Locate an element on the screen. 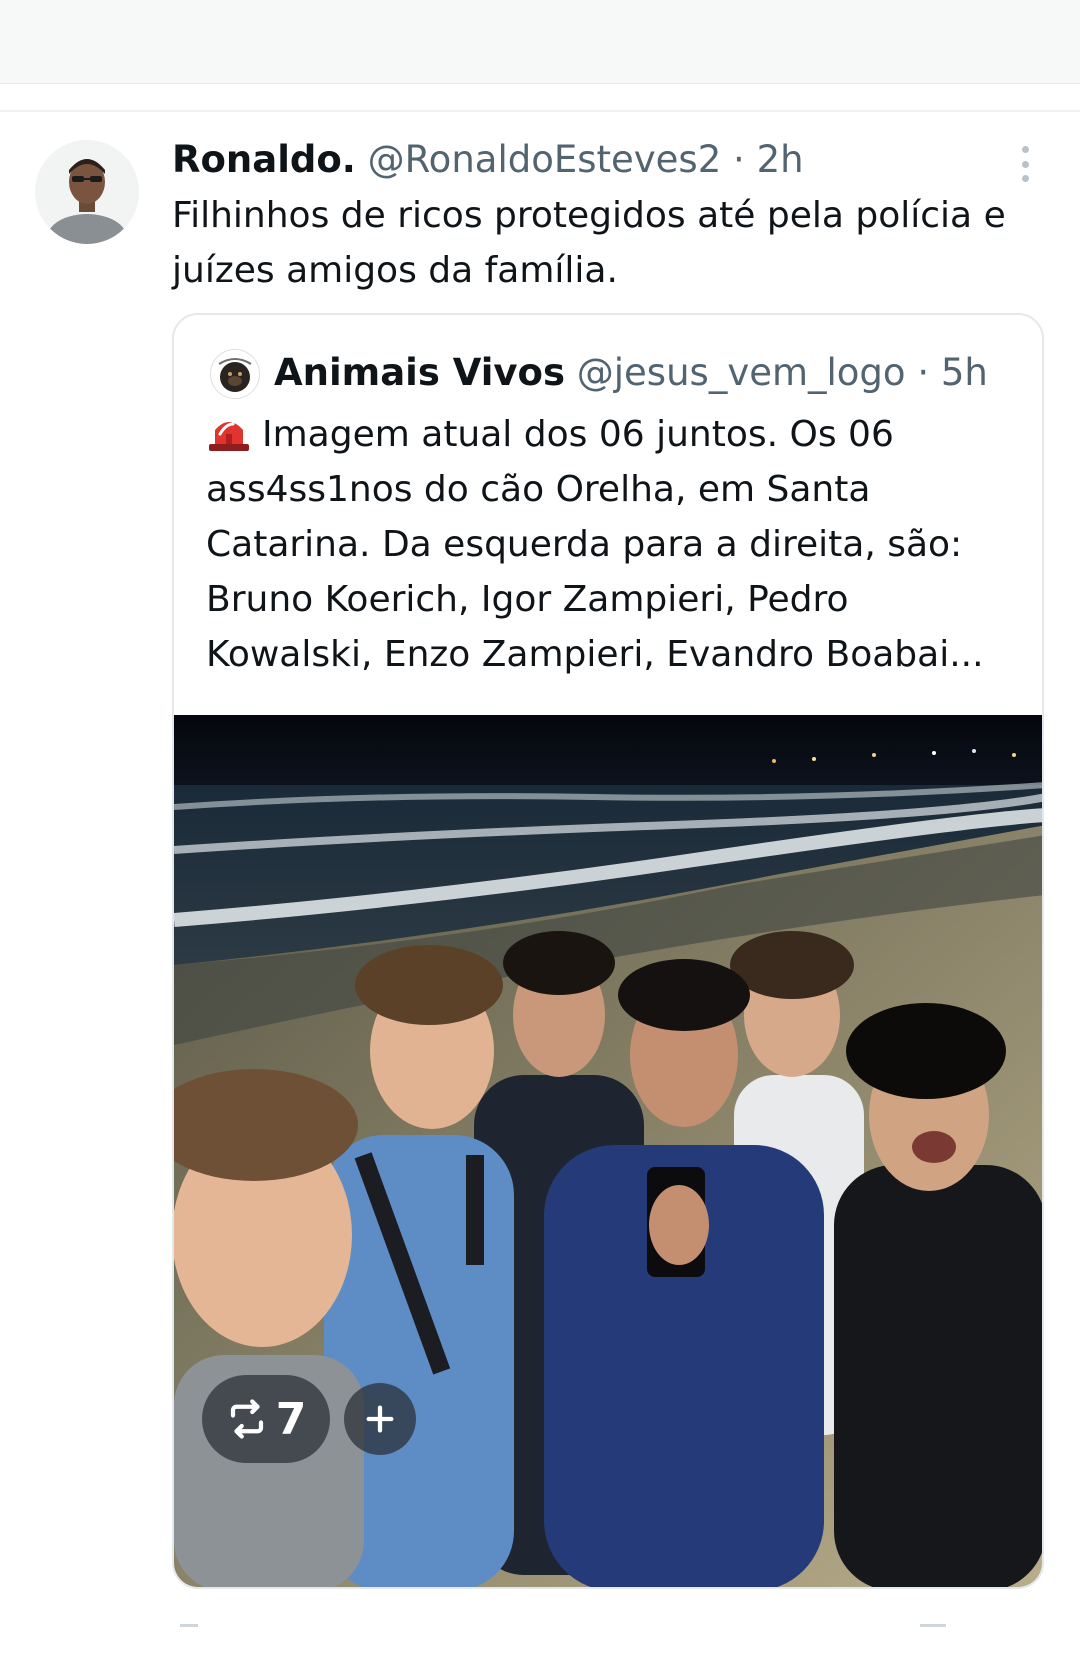 This screenshot has width=1080, height=1673. plus-icon is located at coordinates (380, 1419).